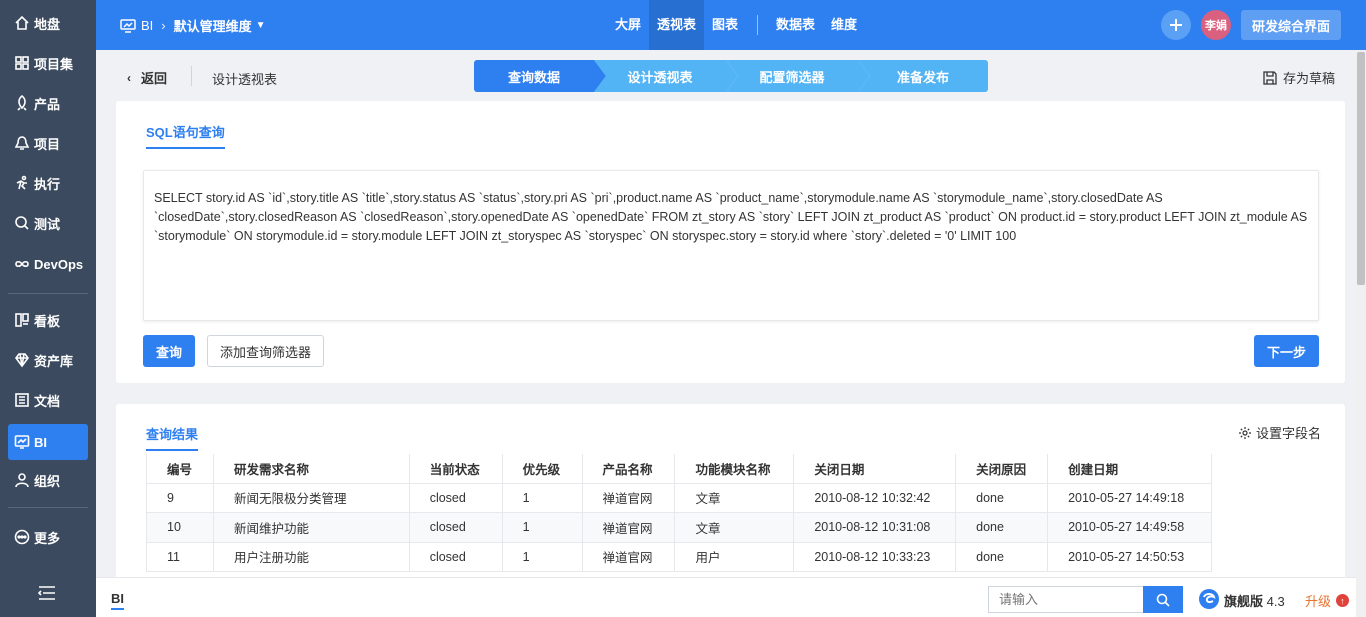 The width and height of the screenshot is (1366, 617). Describe the element at coordinates (666, 76) in the screenshot. I see `step-design-pivot: 设计透视表` at that location.